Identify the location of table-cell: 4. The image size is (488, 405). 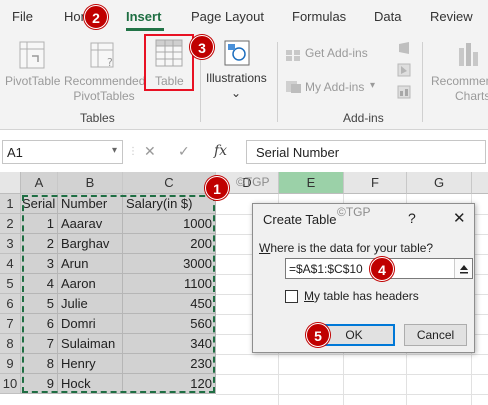
(39, 284).